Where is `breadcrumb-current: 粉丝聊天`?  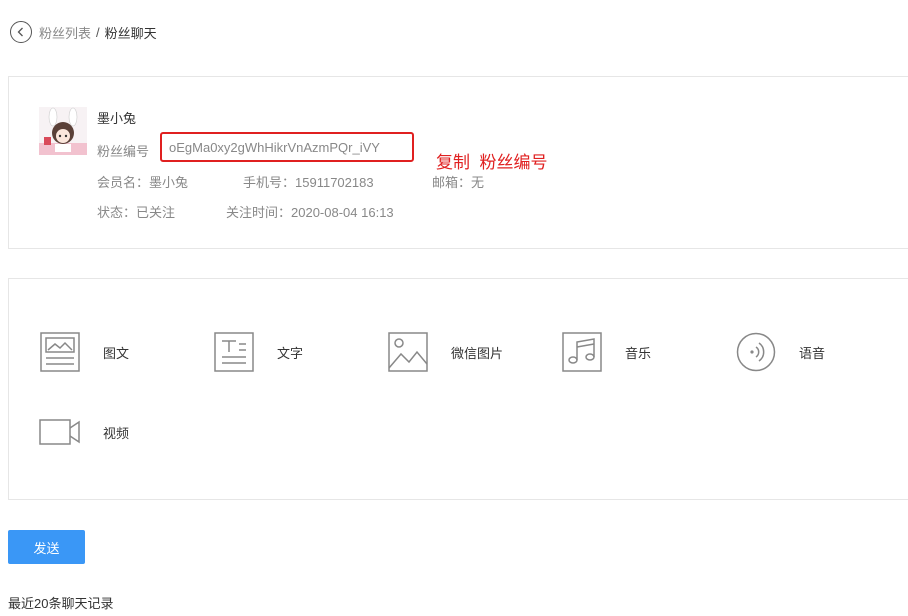 breadcrumb-current: 粉丝聊天 is located at coordinates (130, 33).